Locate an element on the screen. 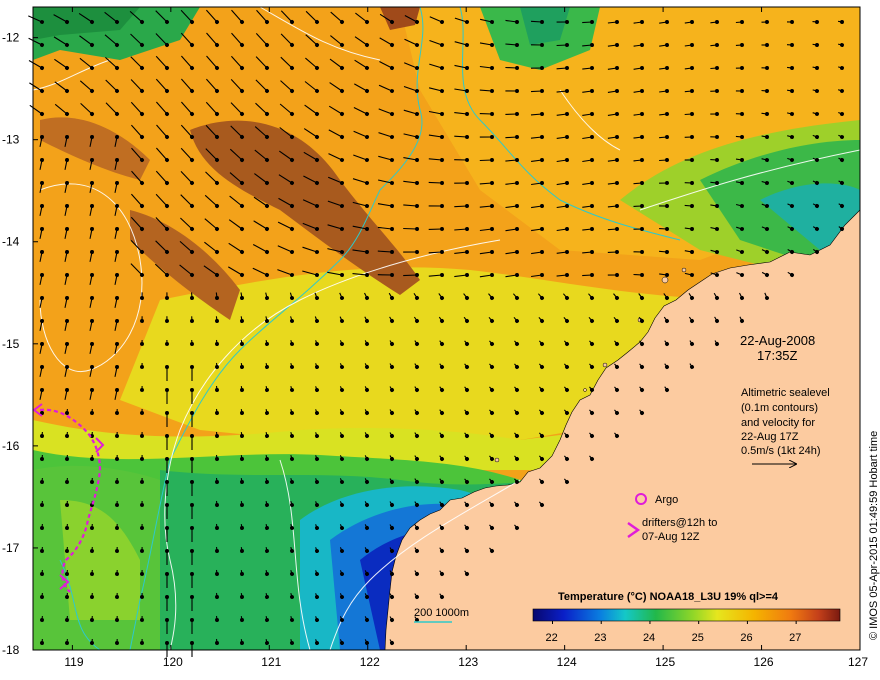 The image size is (880, 680). colorbar-title: Temperature (°C) NOAA18_L3U 19% ql>=4 is located at coordinates (668, 597).